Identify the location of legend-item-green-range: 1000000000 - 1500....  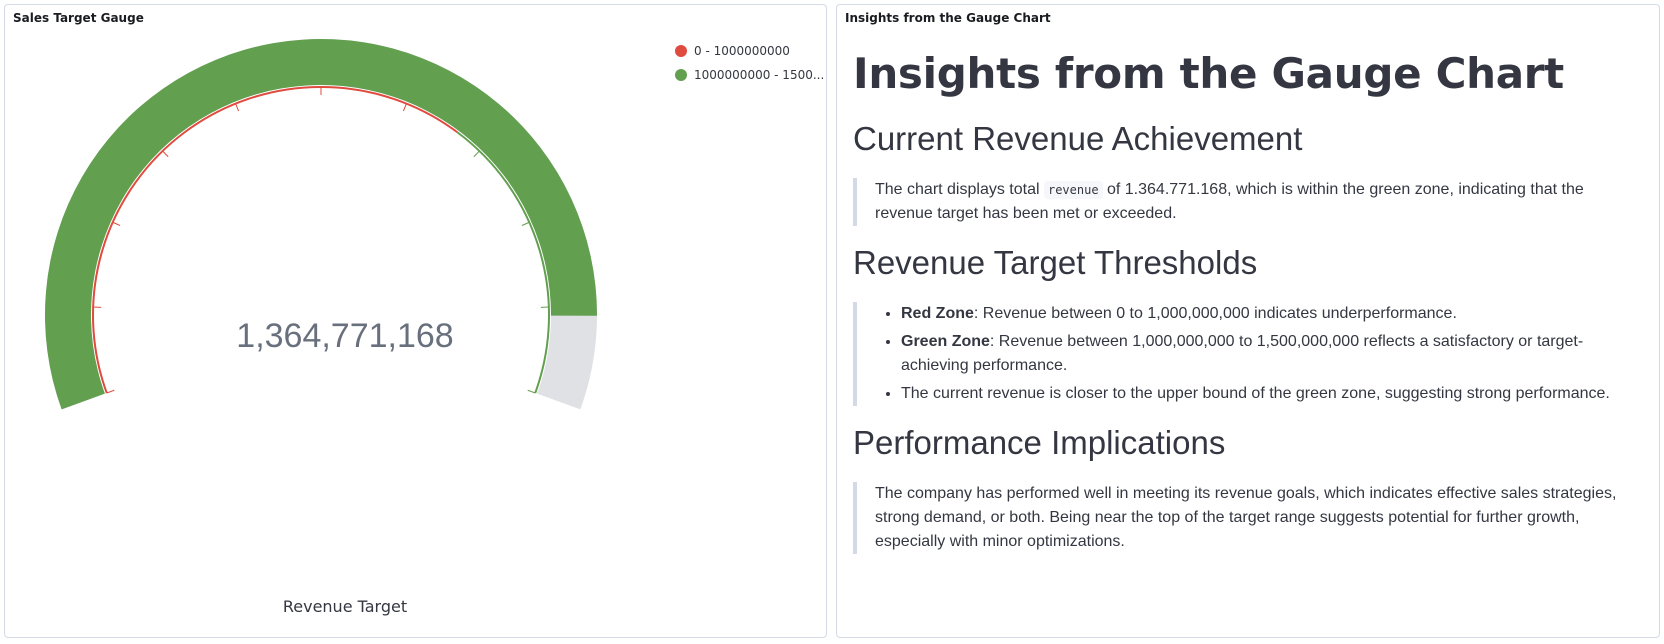
(749, 75).